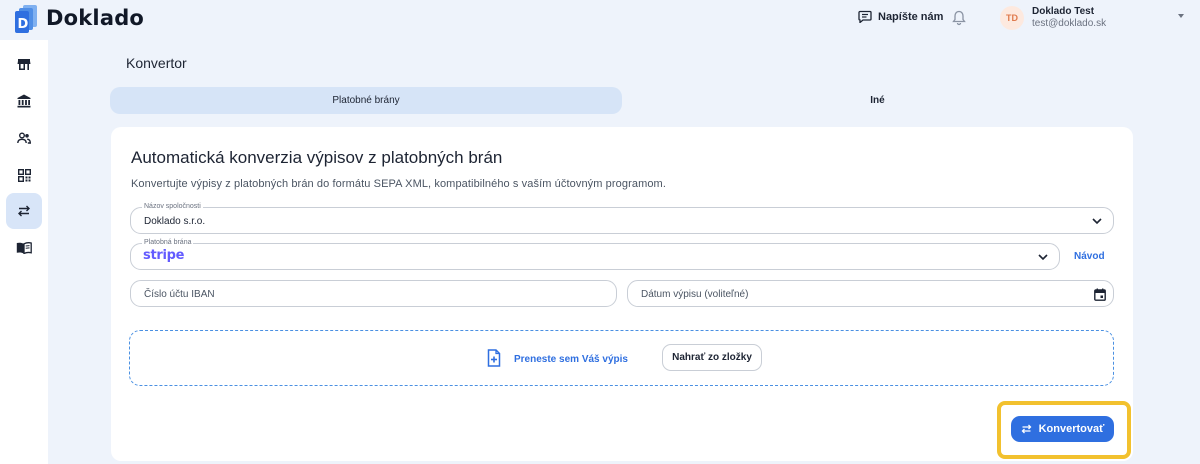 This screenshot has height=464, width=1200. What do you see at coordinates (911, 16) in the screenshot?
I see `write-us-label: Napíšte nám` at bounding box center [911, 16].